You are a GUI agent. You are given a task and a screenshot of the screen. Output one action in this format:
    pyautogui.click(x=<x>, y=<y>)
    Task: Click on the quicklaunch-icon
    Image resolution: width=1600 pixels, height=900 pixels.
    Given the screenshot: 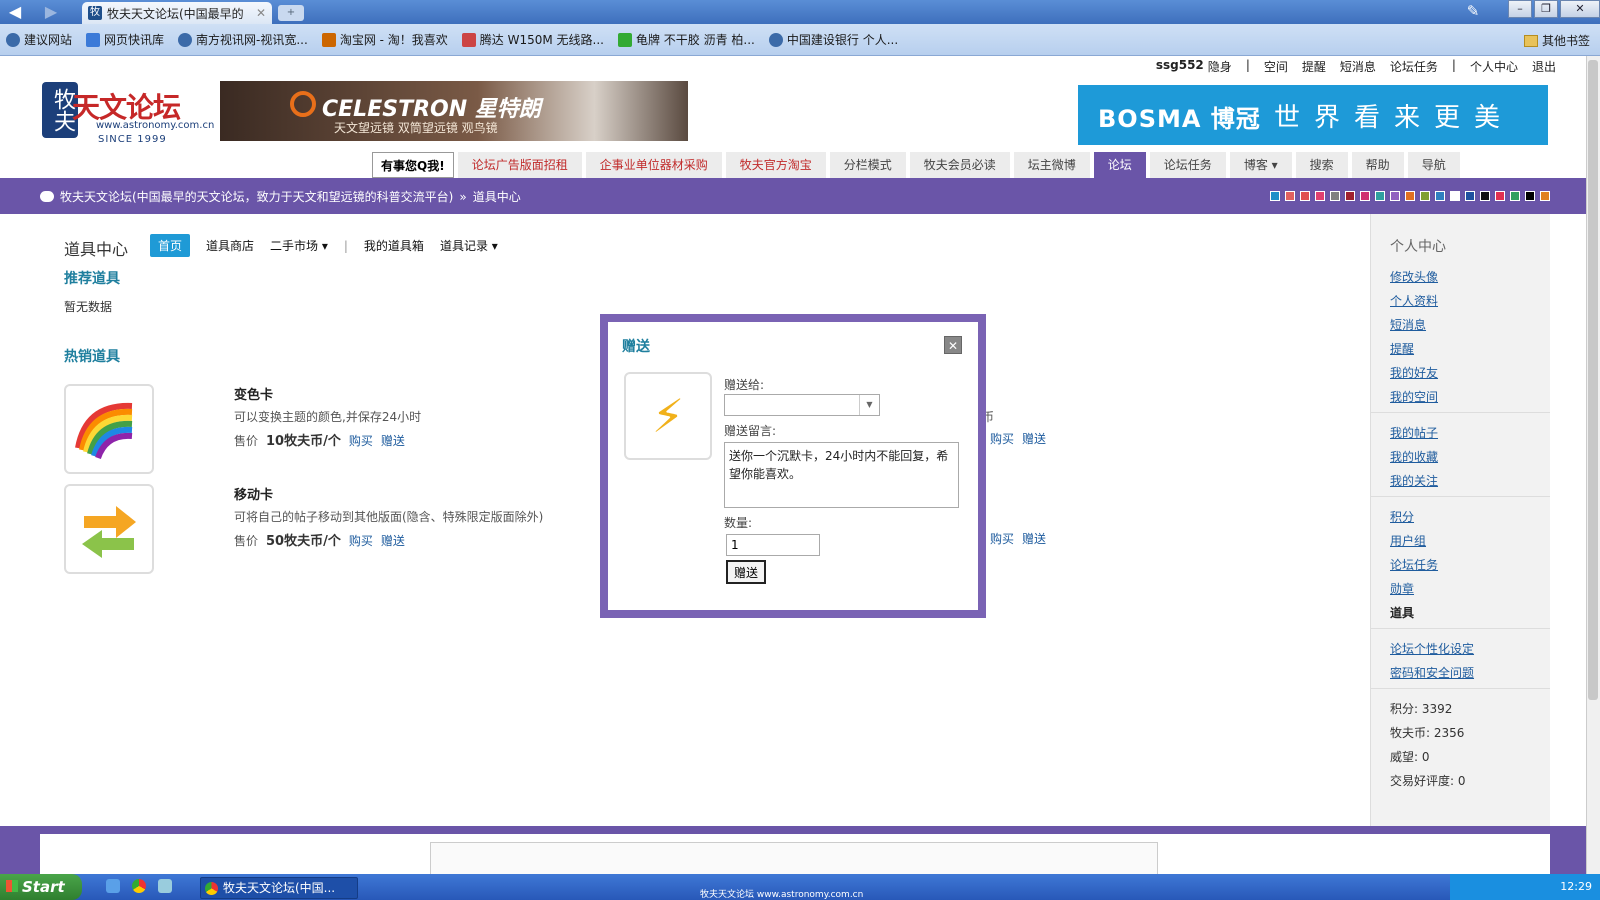 What is the action you would take?
    pyautogui.click(x=165, y=886)
    